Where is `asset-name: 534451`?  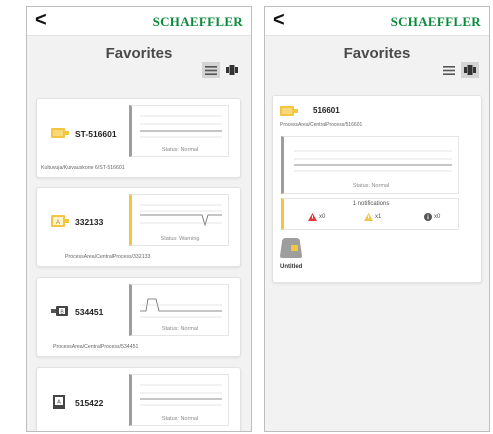
asset-name: 534451 is located at coordinates (89, 312).